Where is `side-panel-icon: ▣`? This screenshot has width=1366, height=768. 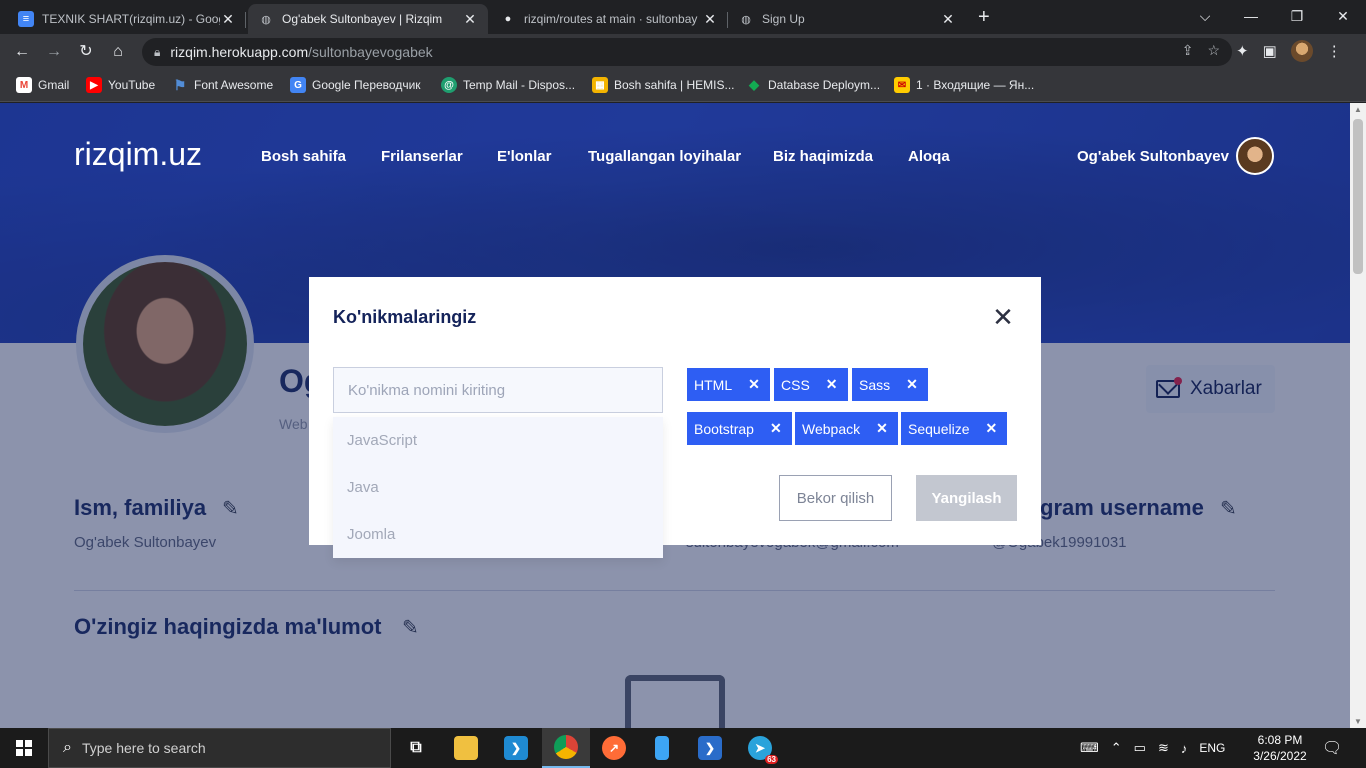 side-panel-icon: ▣ is located at coordinates (1270, 51).